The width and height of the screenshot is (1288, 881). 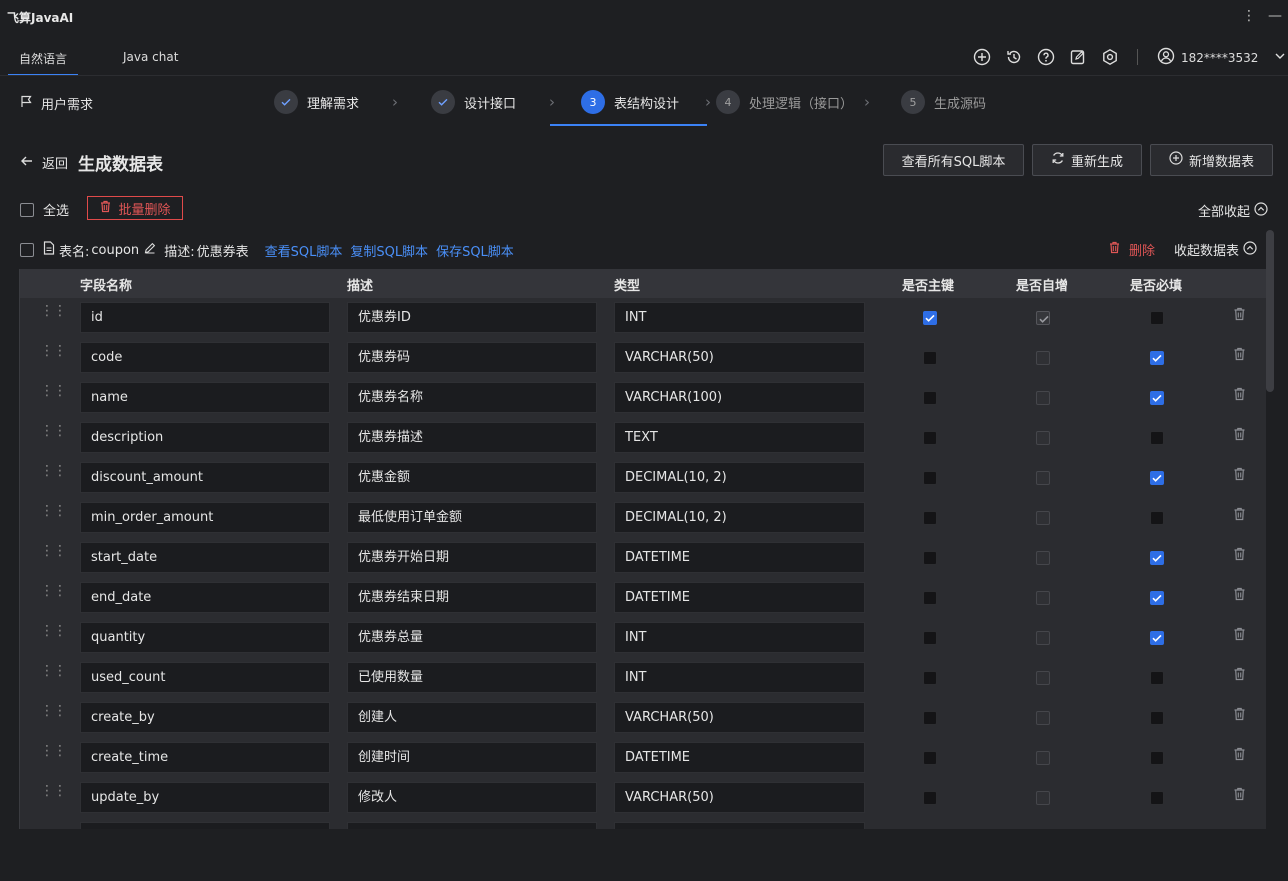 What do you see at coordinates (205, 637) in the screenshot?
I see `field-name-input: quantity` at bounding box center [205, 637].